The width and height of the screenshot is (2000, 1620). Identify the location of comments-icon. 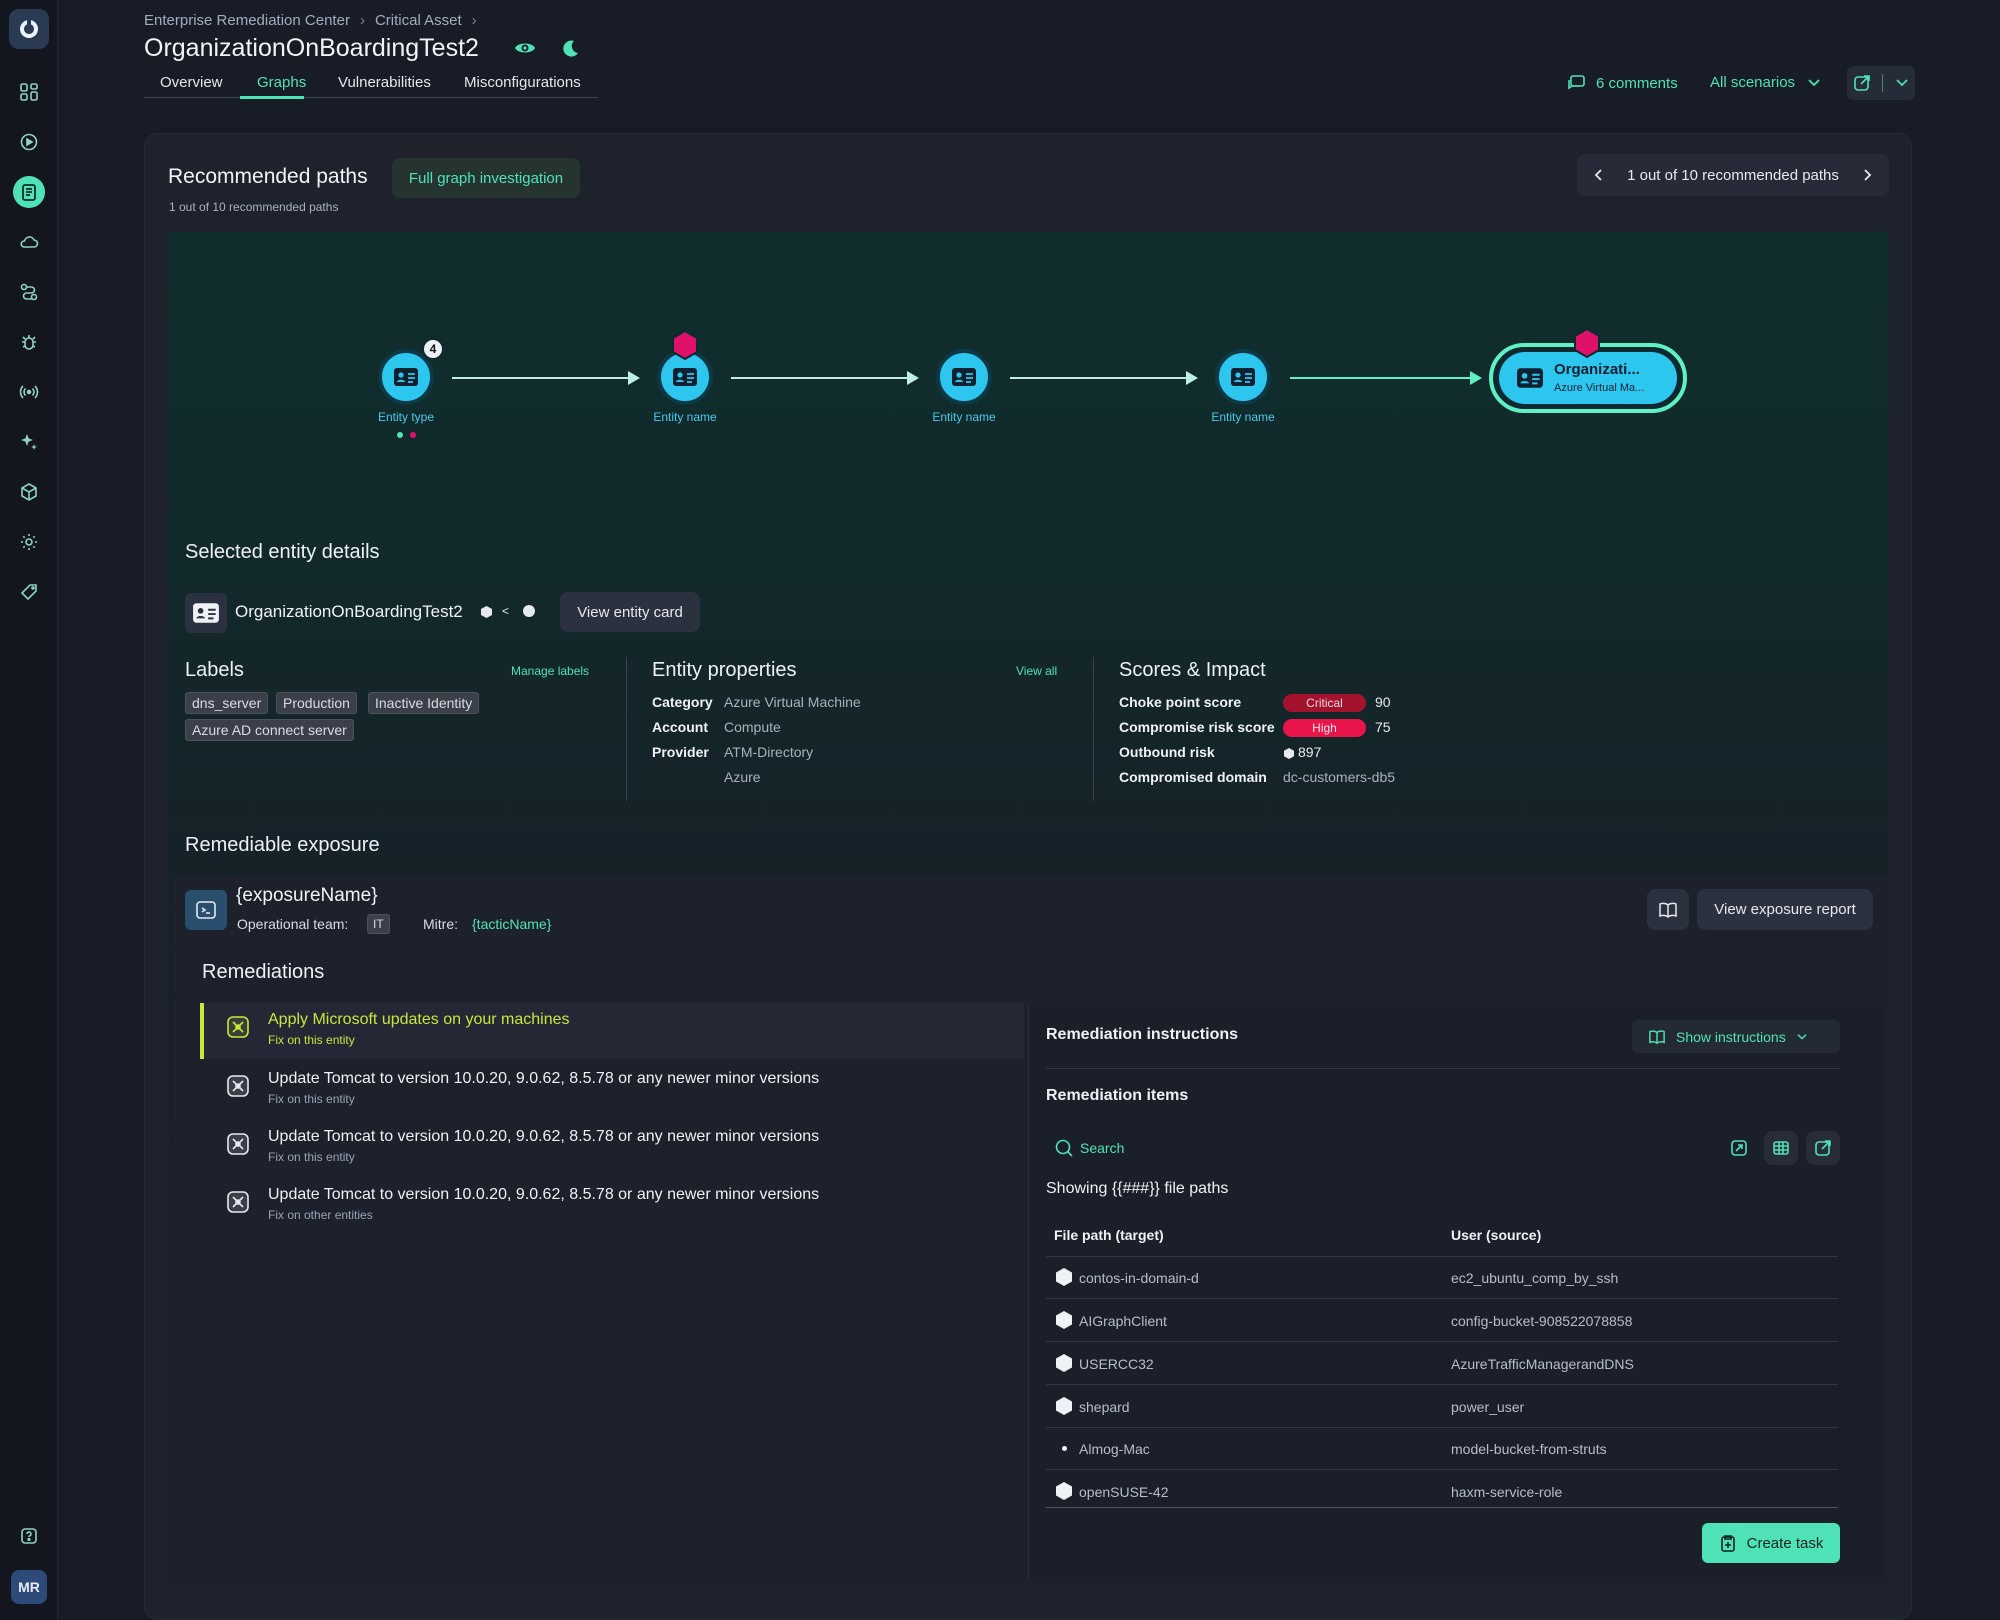
(1576, 83).